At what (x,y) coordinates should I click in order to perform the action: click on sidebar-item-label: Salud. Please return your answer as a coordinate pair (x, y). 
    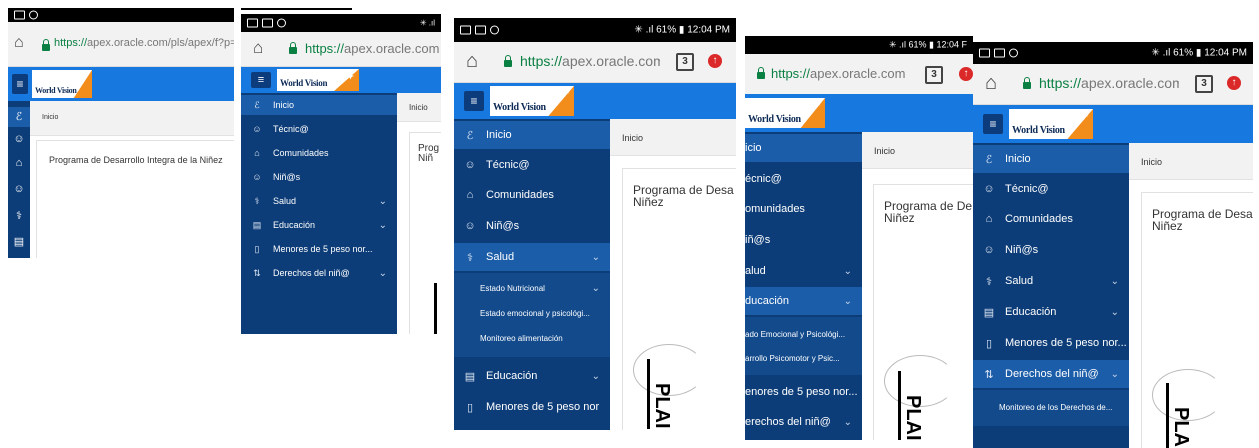
    Looking at the image, I should click on (500, 257).